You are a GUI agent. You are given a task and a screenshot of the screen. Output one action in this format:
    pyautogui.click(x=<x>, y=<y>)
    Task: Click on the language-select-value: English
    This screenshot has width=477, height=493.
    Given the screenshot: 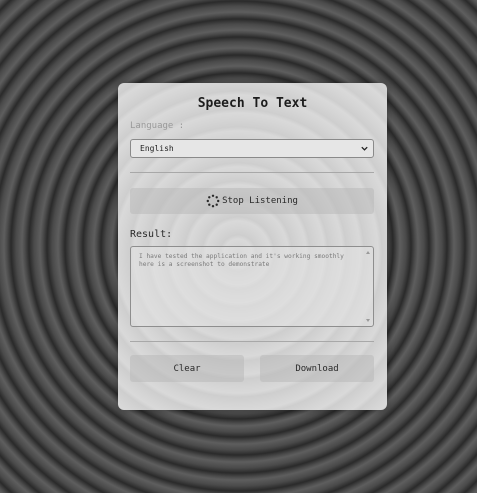 What is the action you would take?
    pyautogui.click(x=157, y=148)
    